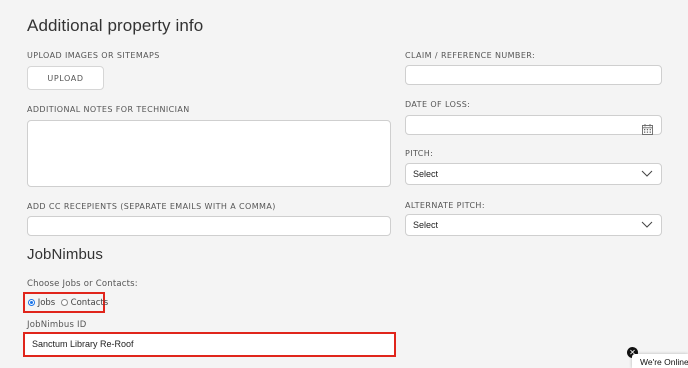 Image resolution: width=688 pixels, height=368 pixels. I want to click on alt-pitch-label: ALTERNATE PITCH:, so click(445, 205).